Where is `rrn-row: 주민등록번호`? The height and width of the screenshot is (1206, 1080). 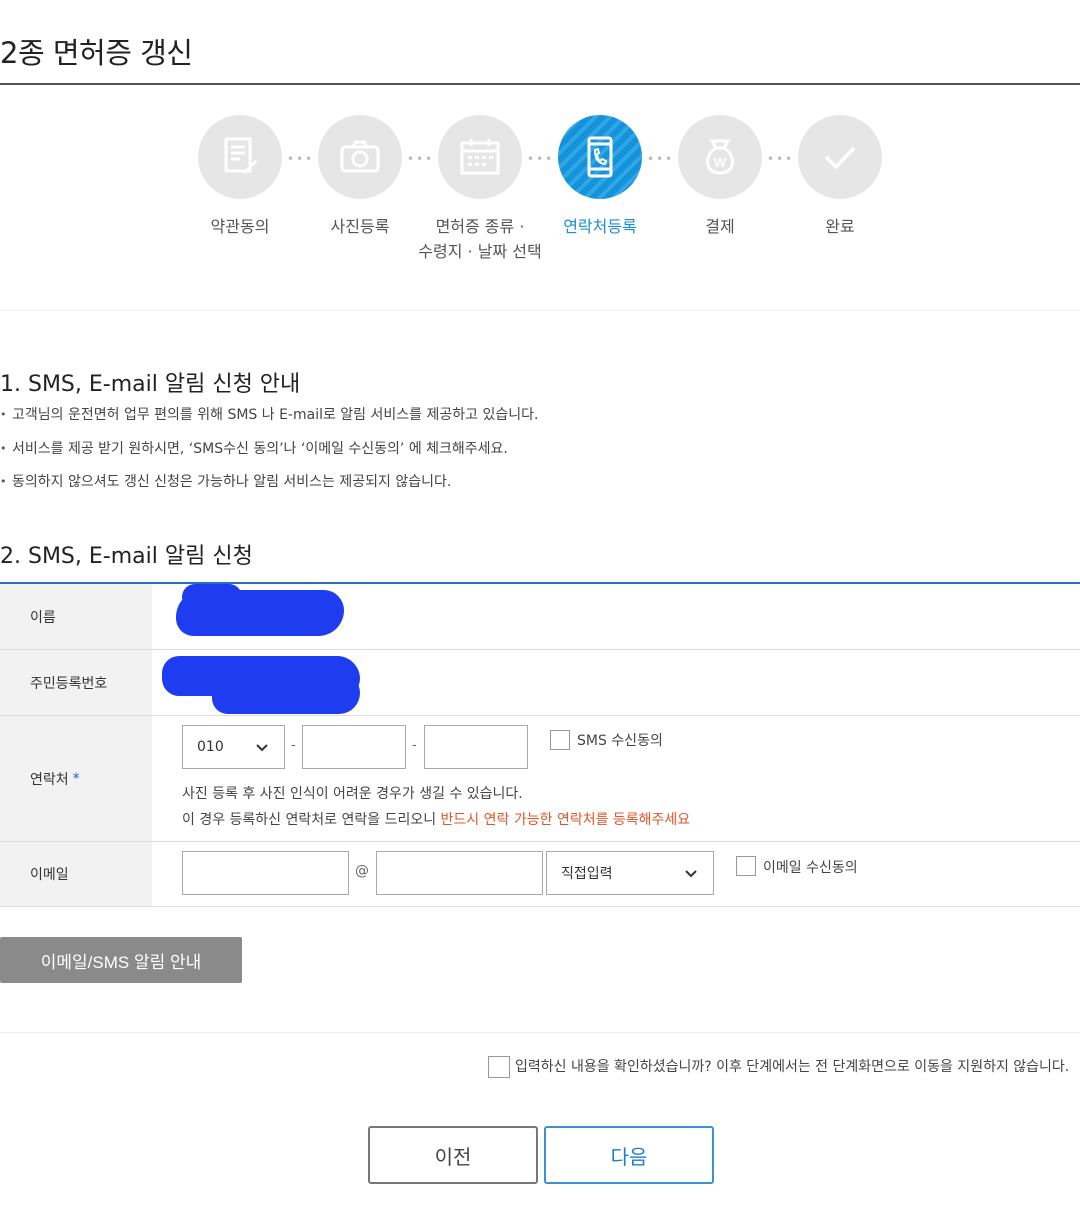
rrn-row: 주민등록번호 is located at coordinates (540, 683).